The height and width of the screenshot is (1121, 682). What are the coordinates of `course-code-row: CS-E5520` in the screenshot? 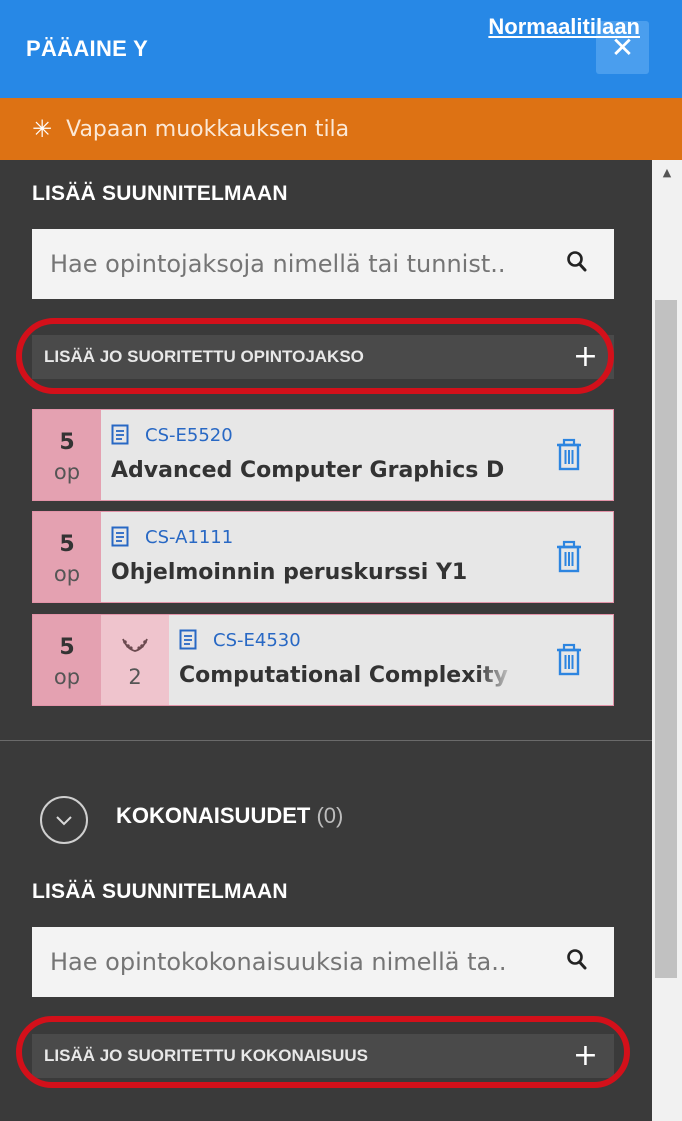 It's located at (172, 435).